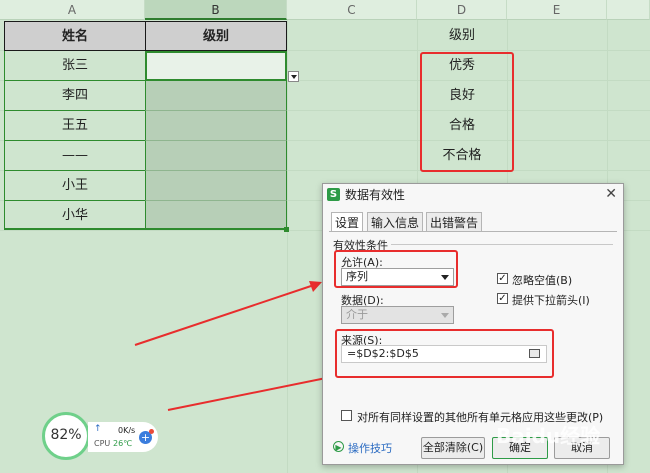 The image size is (650, 473). I want to click on clear-all-button: 全部清除(C), so click(453, 448).